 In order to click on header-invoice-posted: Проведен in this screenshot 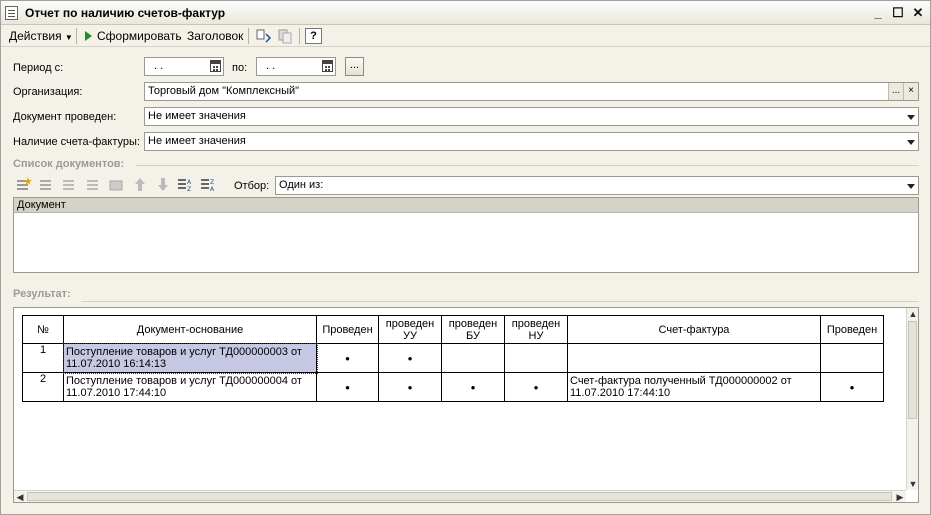, I will do `click(852, 329)`.